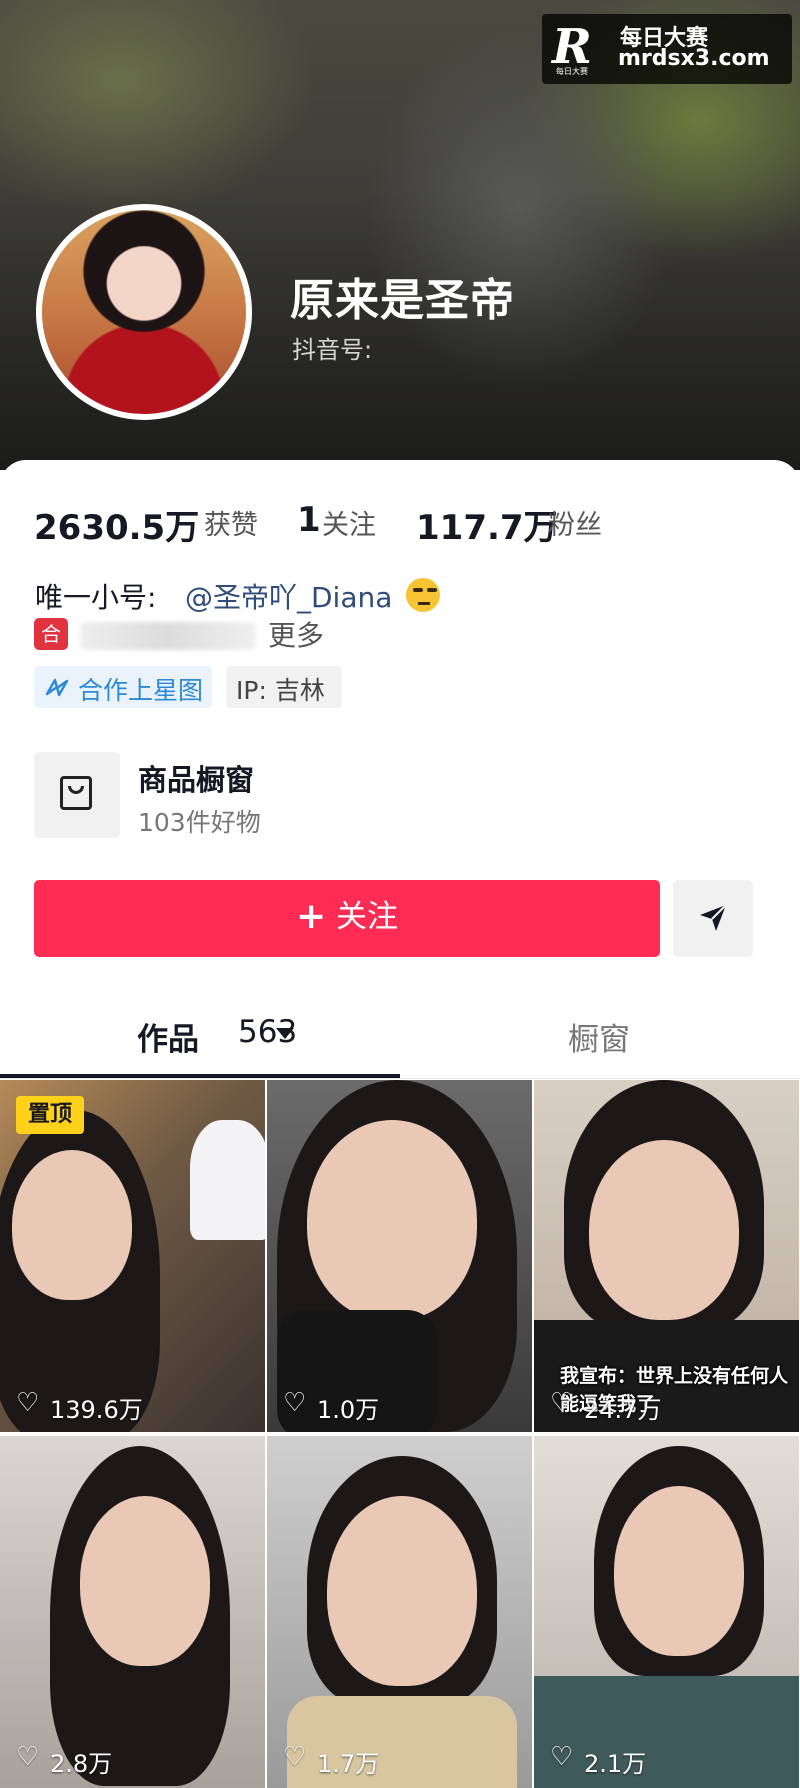  Describe the element at coordinates (572, 71) in the screenshot. I see `watermark-logo-text: 每日大赛` at that location.